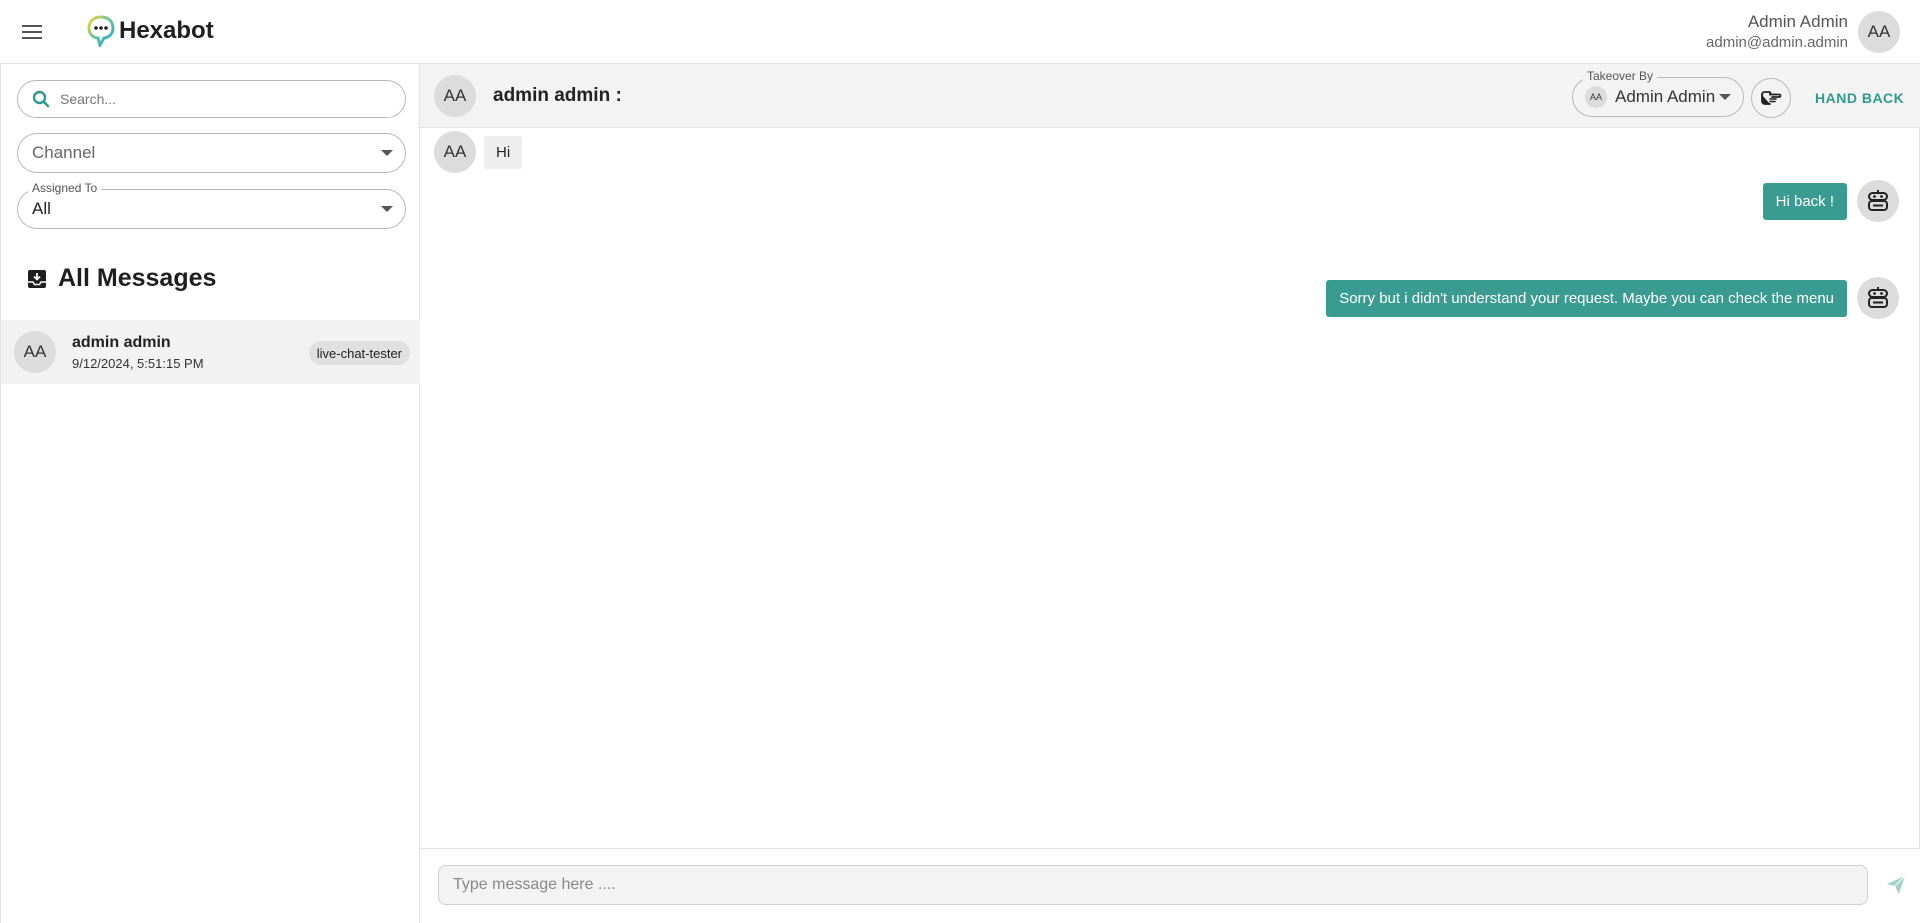 The image size is (1920, 923). What do you see at coordinates (64, 152) in the screenshot?
I see `channel-label: Channel` at bounding box center [64, 152].